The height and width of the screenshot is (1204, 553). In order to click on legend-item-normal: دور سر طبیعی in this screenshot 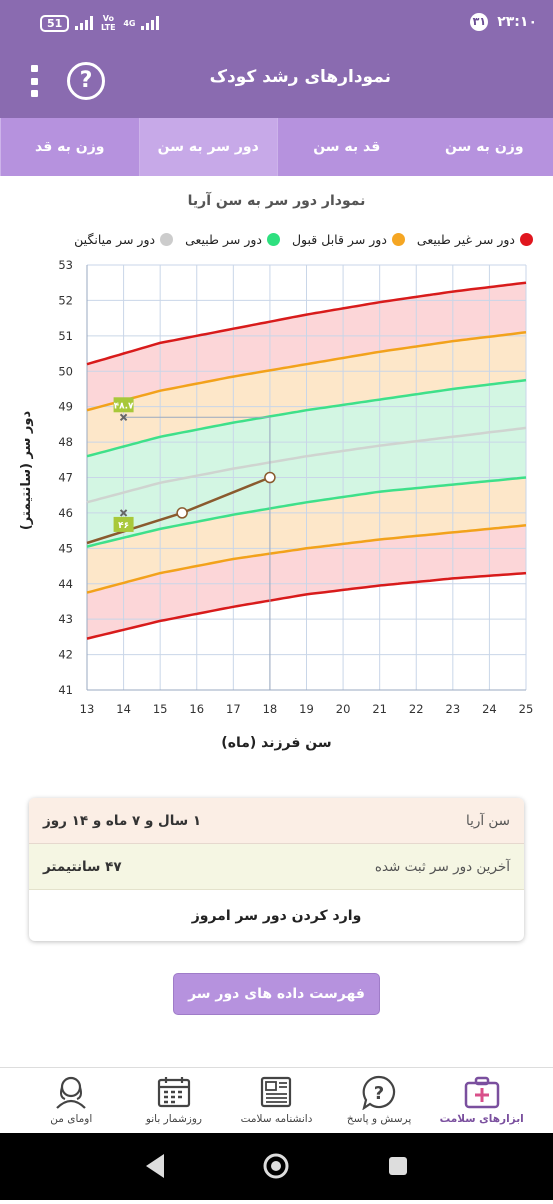, I will do `click(232, 239)`.